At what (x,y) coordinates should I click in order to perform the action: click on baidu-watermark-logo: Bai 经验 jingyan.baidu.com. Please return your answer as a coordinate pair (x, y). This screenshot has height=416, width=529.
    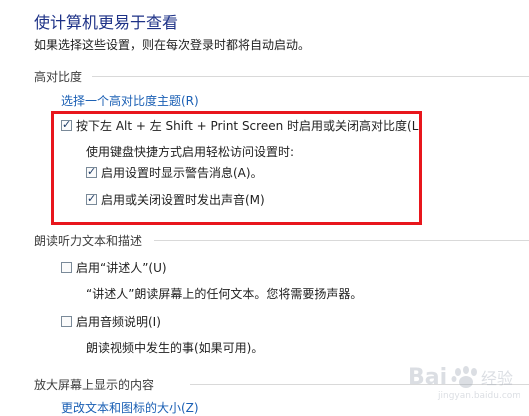
    Looking at the image, I should click on (464, 382).